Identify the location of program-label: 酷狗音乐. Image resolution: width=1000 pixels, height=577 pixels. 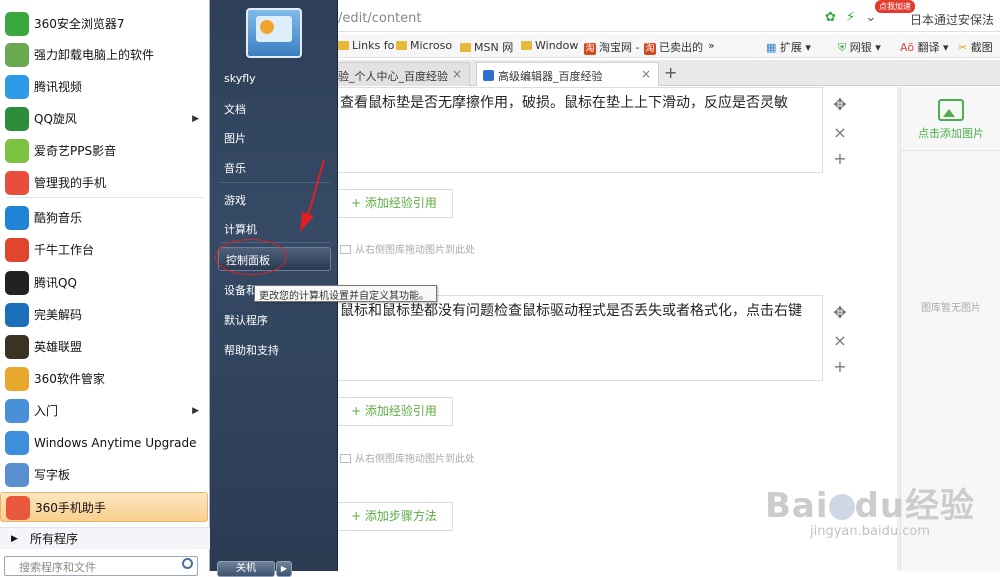
(58, 218).